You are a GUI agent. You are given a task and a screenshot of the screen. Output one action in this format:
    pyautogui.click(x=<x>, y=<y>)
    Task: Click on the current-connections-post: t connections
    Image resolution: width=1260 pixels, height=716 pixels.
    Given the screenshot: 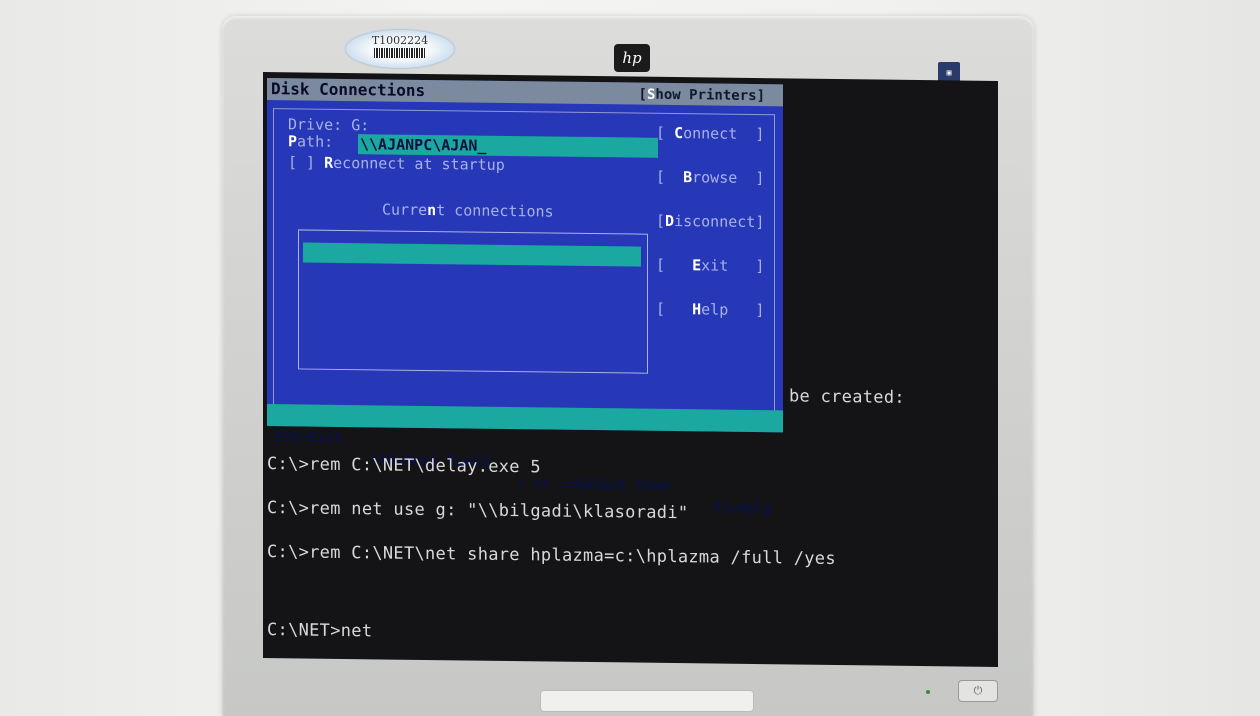 What is the action you would take?
    pyautogui.click(x=495, y=211)
    